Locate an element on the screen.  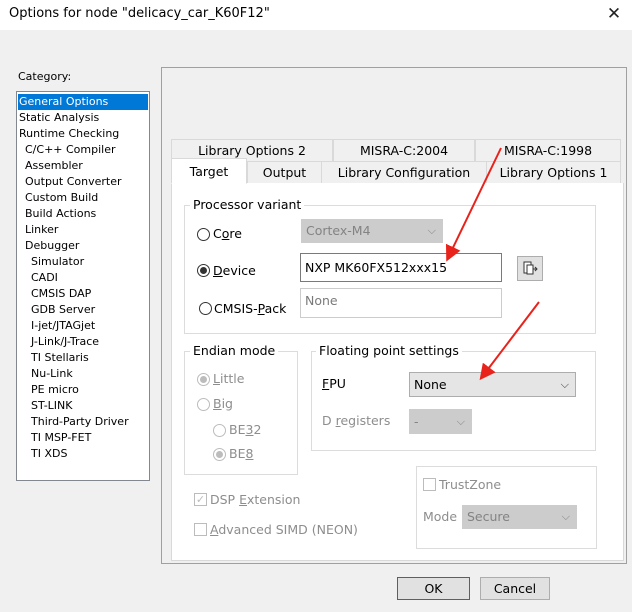
tab-target: Target is located at coordinates (209, 171).